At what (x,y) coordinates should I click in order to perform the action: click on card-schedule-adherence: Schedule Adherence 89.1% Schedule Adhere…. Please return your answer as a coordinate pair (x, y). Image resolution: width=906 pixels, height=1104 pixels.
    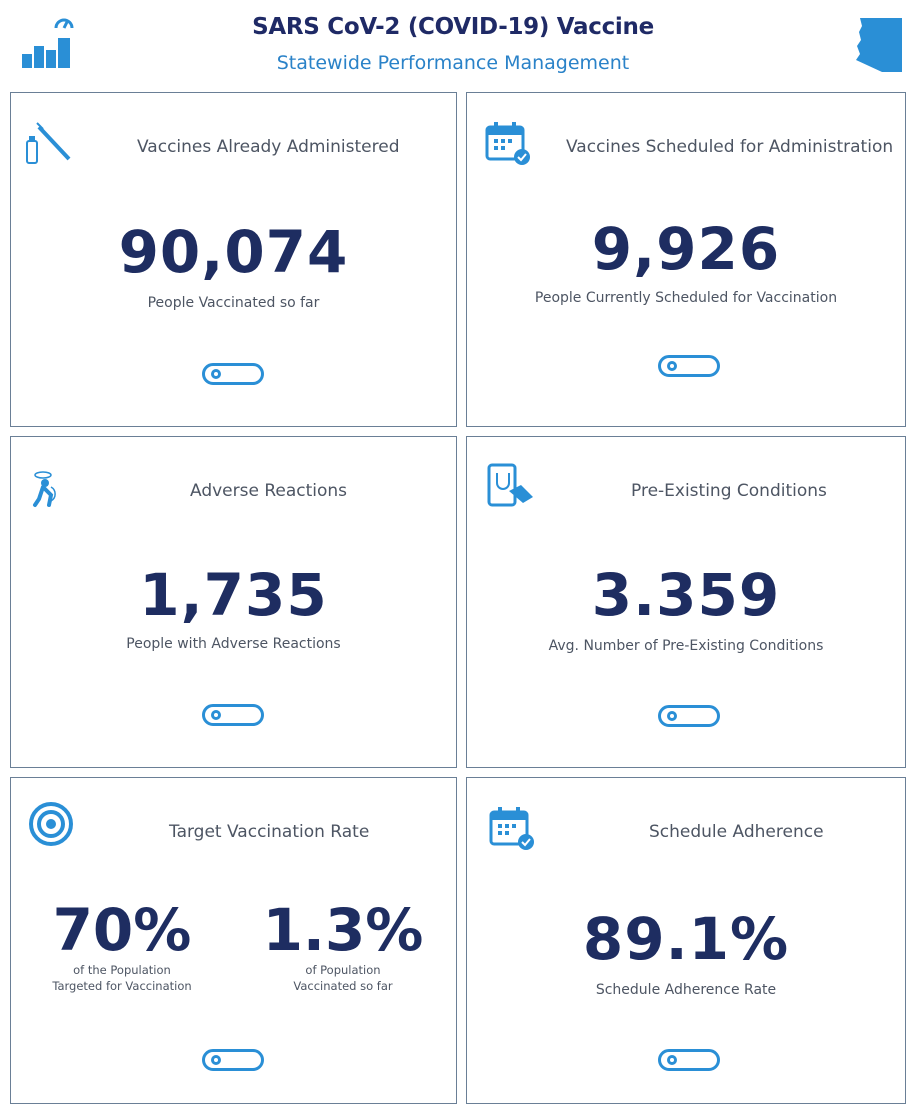
    Looking at the image, I should click on (686, 940).